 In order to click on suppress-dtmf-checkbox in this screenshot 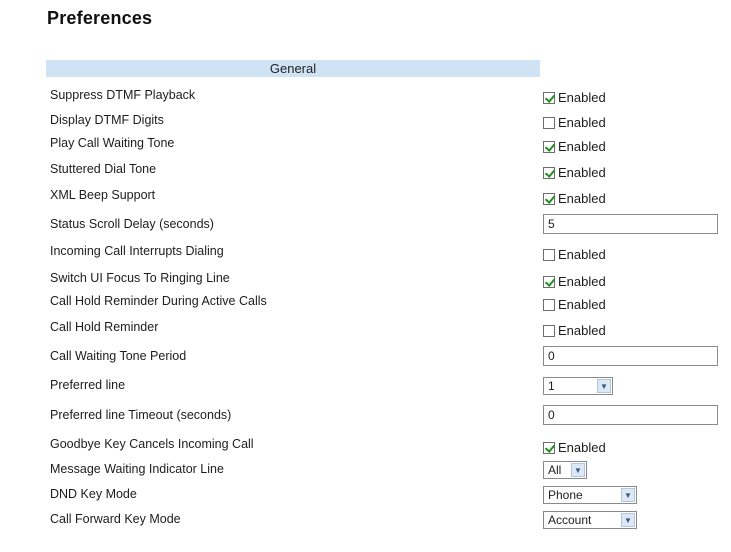, I will do `click(549, 97)`.